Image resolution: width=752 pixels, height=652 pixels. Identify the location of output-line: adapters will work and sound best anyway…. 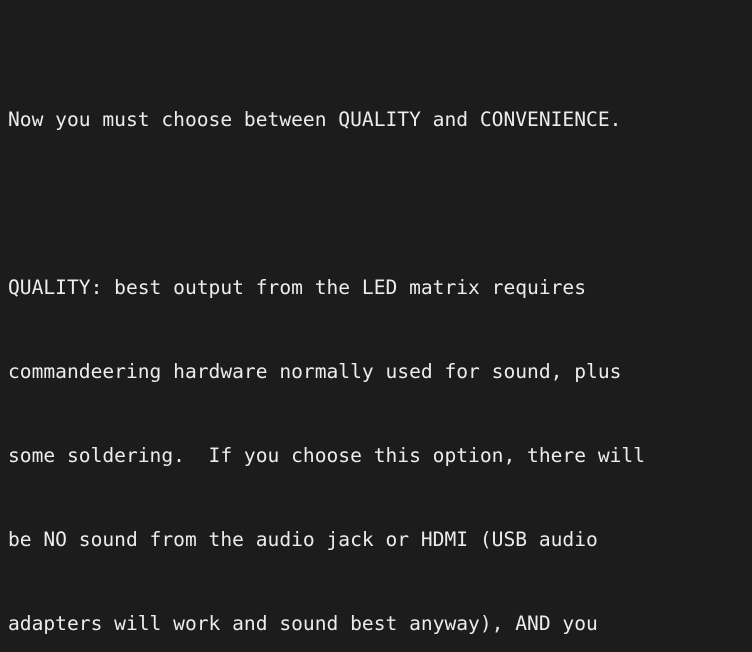
(303, 623).